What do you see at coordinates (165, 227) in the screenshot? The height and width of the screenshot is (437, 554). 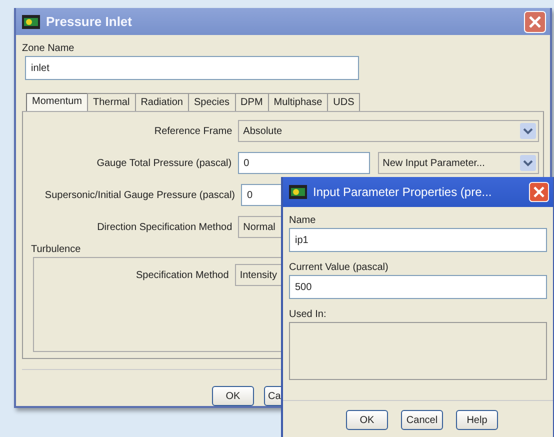 I see `field-label: Direction Specification Method` at bounding box center [165, 227].